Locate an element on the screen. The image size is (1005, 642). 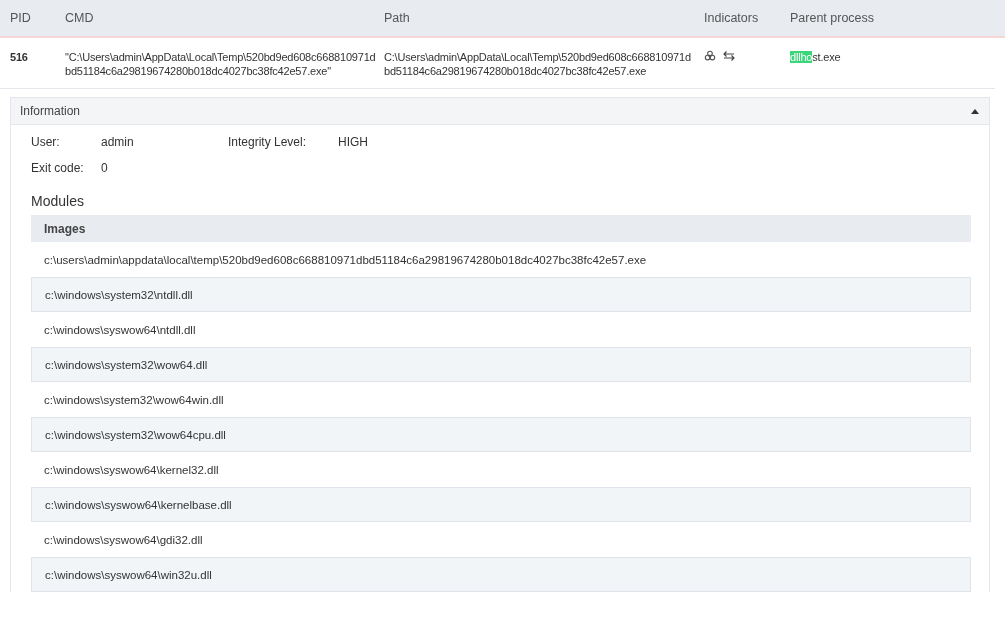
column-header: CMD is located at coordinates (224, 18).